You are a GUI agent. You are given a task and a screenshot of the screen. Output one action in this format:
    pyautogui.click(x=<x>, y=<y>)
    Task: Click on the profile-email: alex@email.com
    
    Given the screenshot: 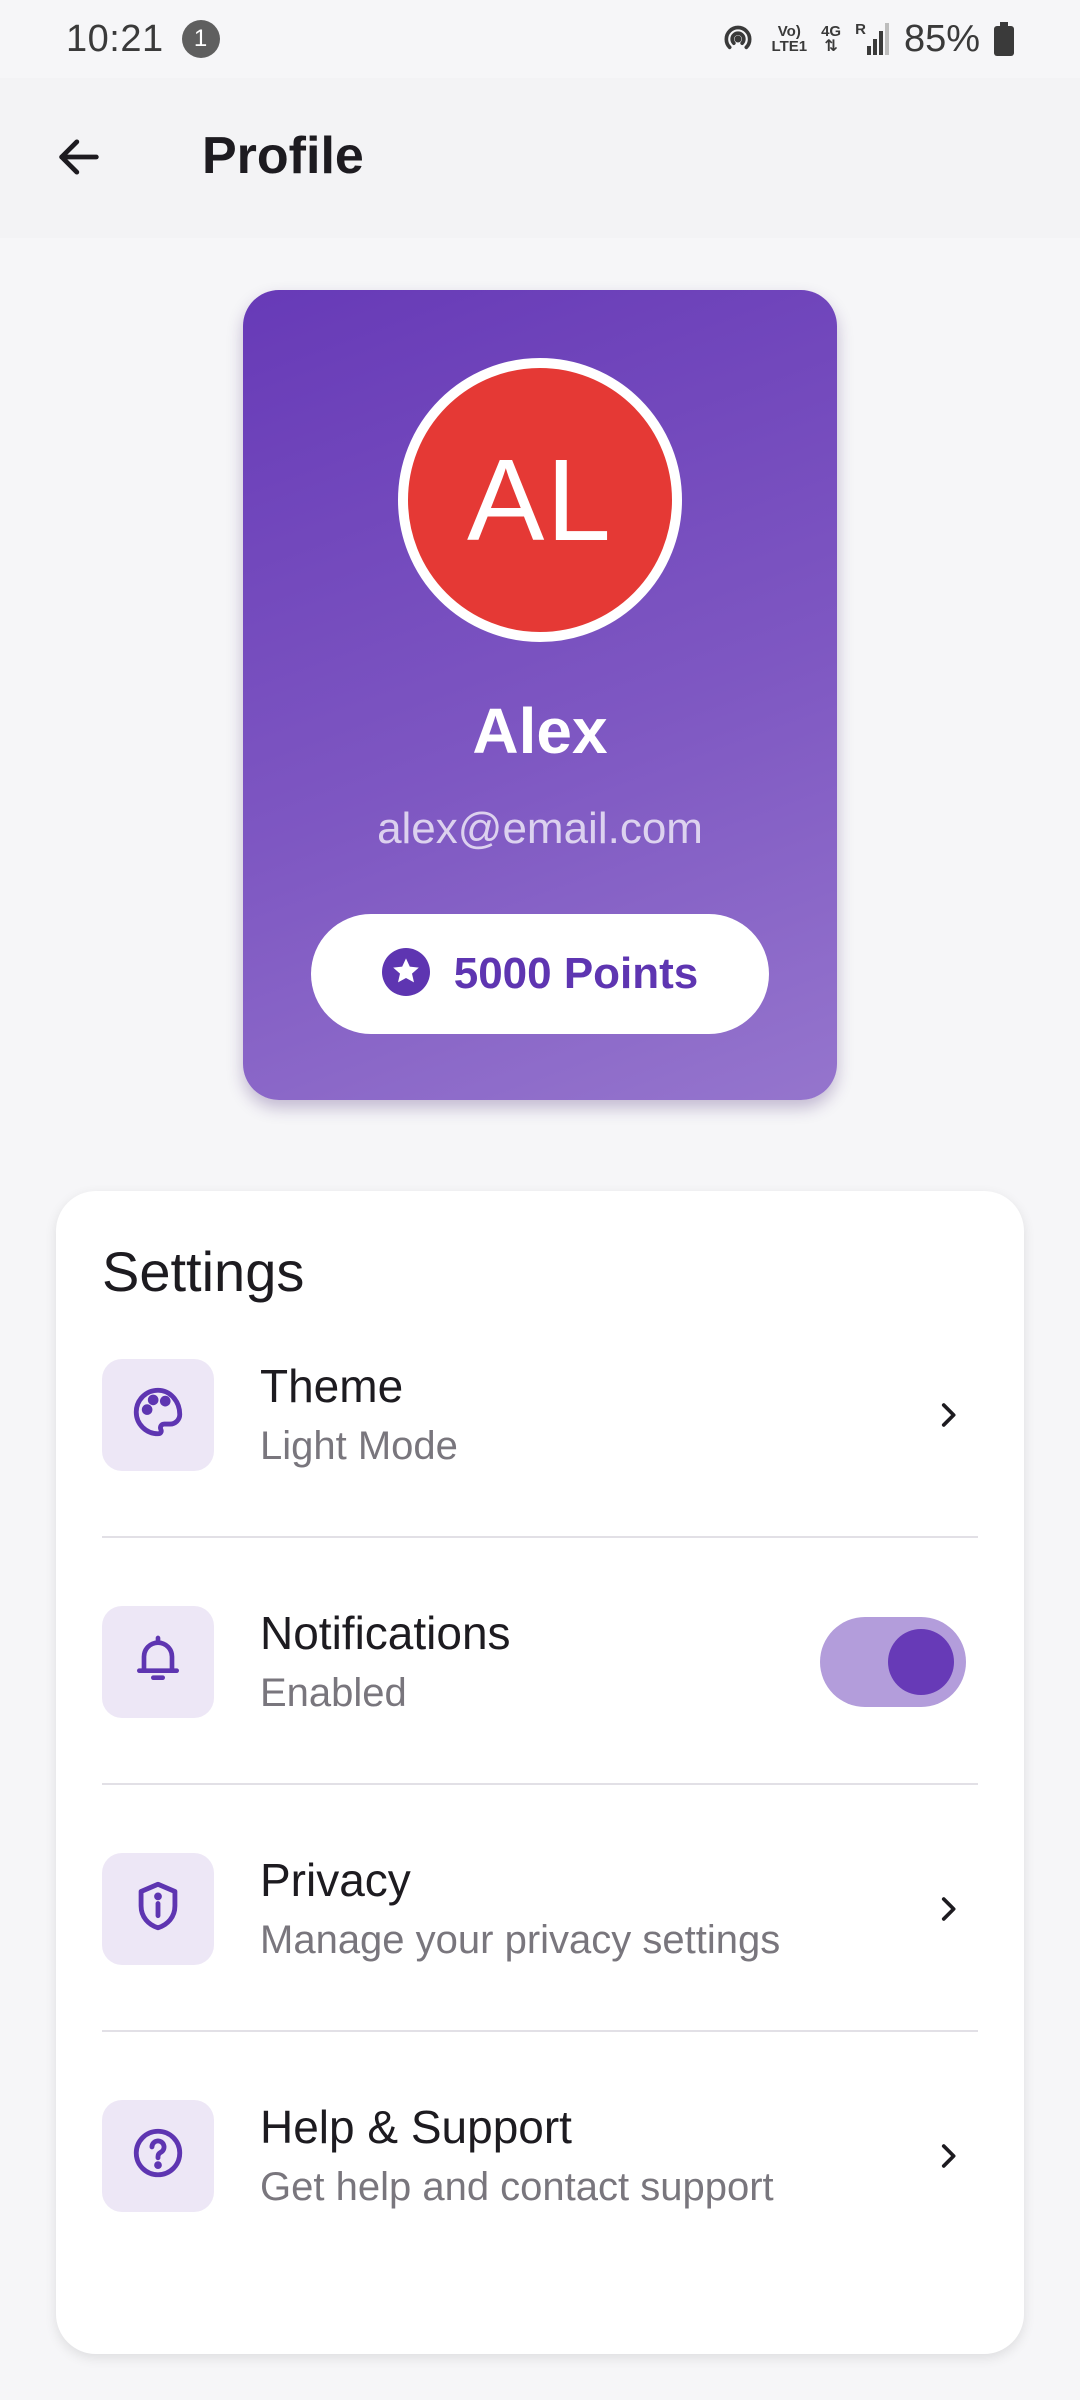 What is the action you would take?
    pyautogui.click(x=540, y=828)
    